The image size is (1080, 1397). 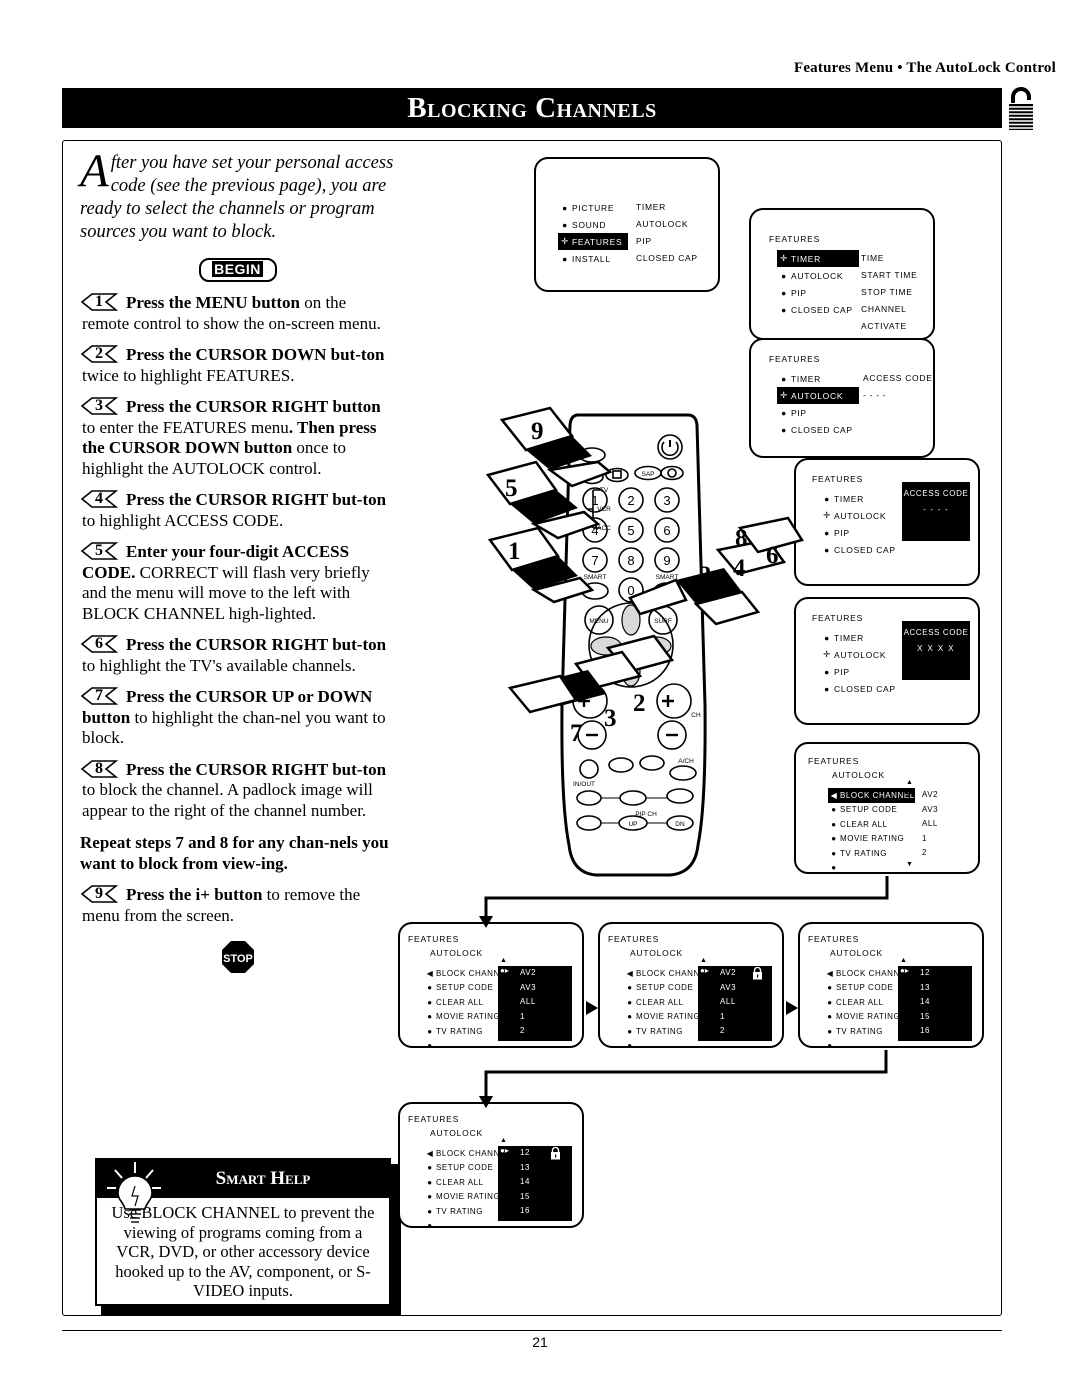 I want to click on menu-item-pip-label: PIP, so click(x=842, y=532).